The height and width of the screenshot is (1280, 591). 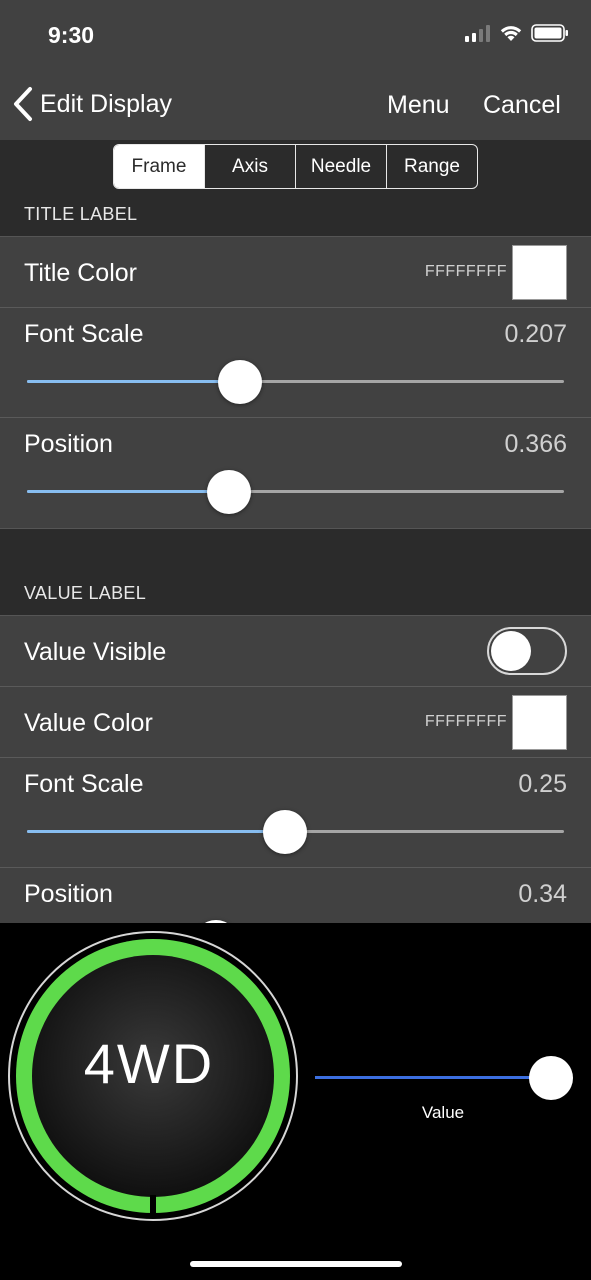 I want to click on back-button: Edit Display, so click(x=92, y=104).